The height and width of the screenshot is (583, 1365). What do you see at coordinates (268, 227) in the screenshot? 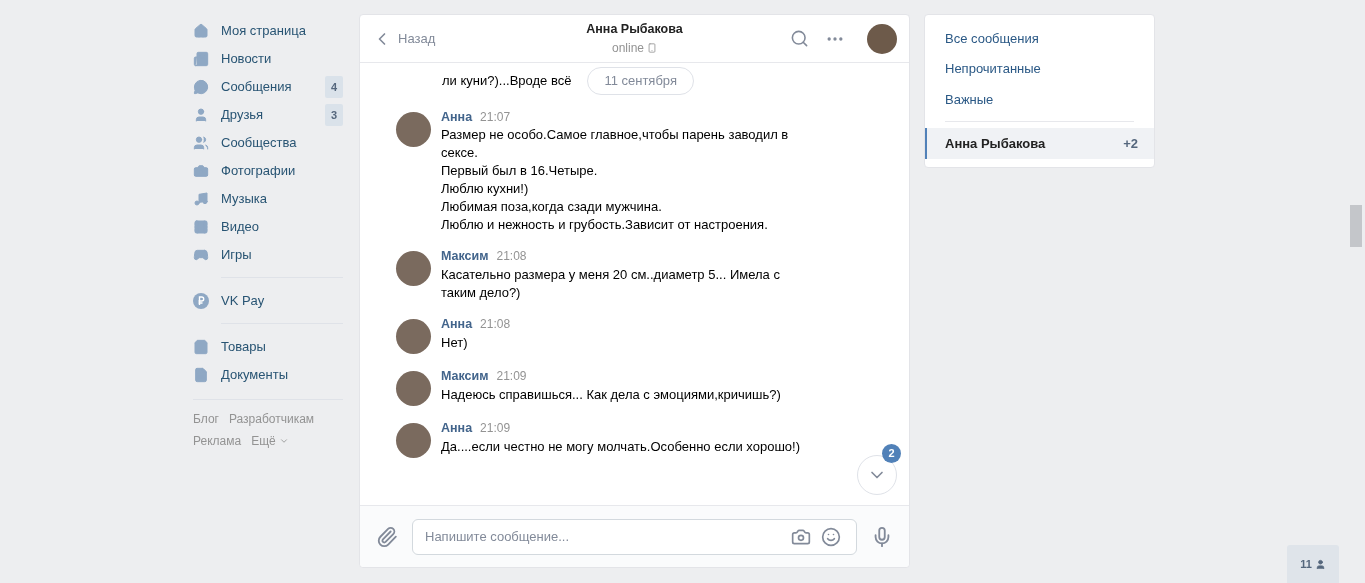
I see `sidebar-item: Видео` at bounding box center [268, 227].